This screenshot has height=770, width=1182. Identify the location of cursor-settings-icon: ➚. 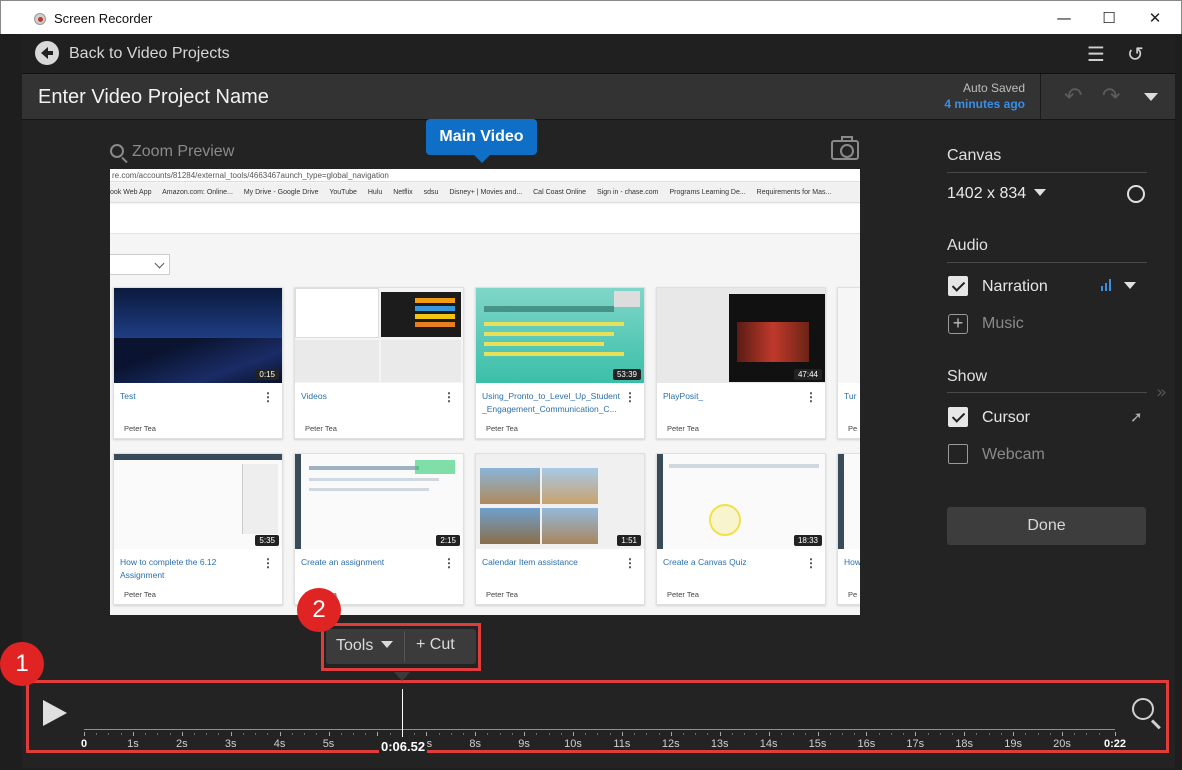
(1136, 417).